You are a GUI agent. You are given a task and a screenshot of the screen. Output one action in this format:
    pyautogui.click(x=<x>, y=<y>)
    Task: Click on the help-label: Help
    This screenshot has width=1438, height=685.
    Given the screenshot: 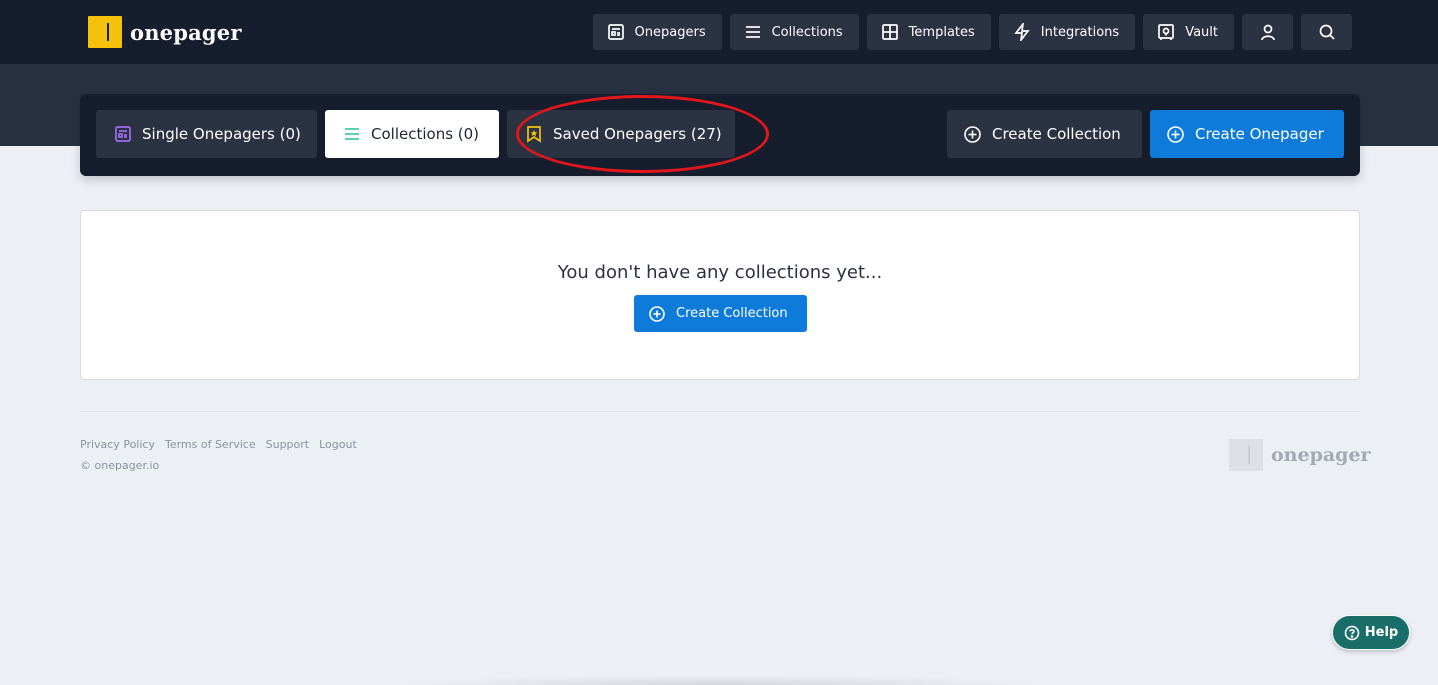 What is the action you would take?
    pyautogui.click(x=1381, y=632)
    